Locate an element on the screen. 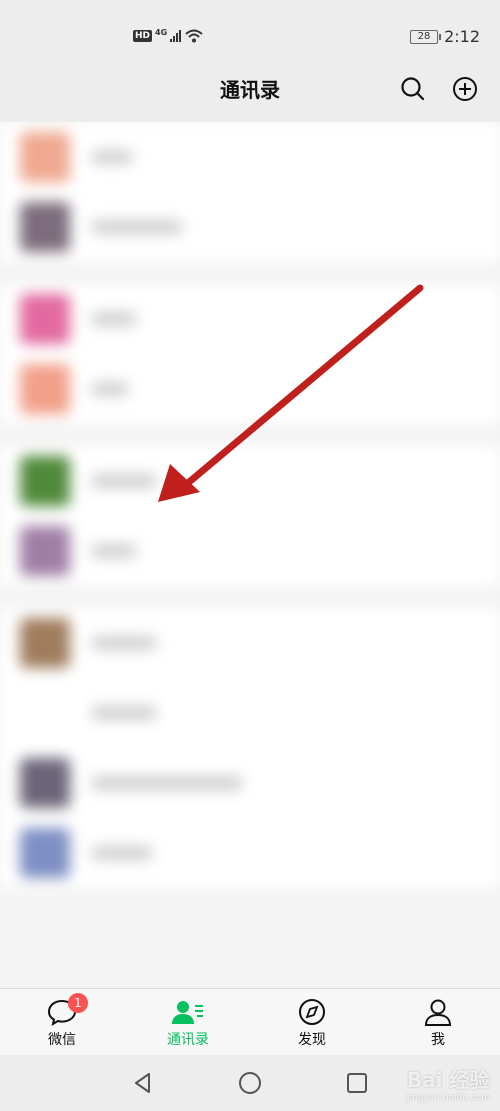 The height and width of the screenshot is (1111, 500). compass-icon is located at coordinates (312, 1012).